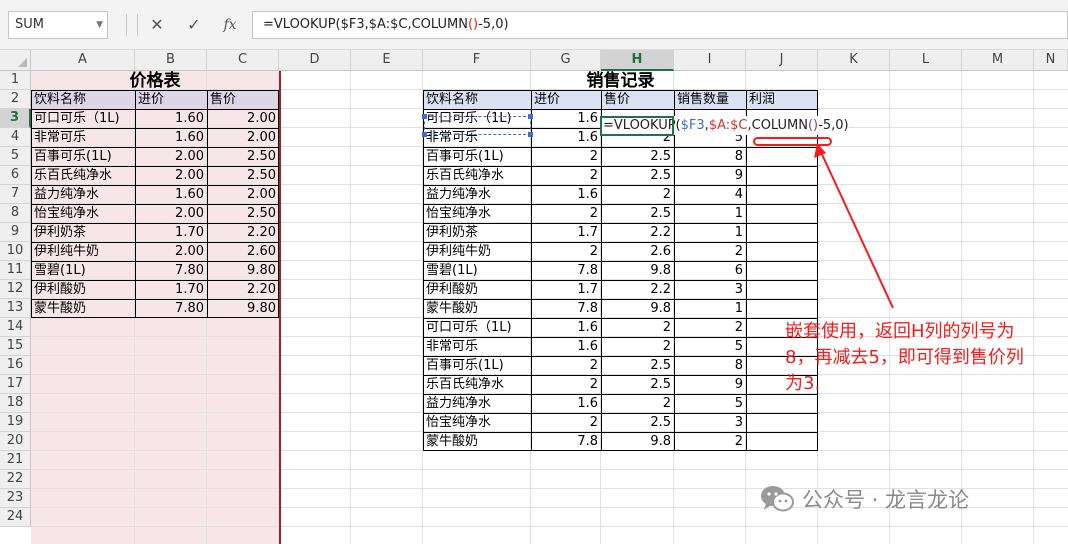 The image size is (1068, 544). I want to click on annotation-text: 嵌套使用，返回H列的列号为 8，再减去5，即可得到售价列 为3., so click(926, 358).